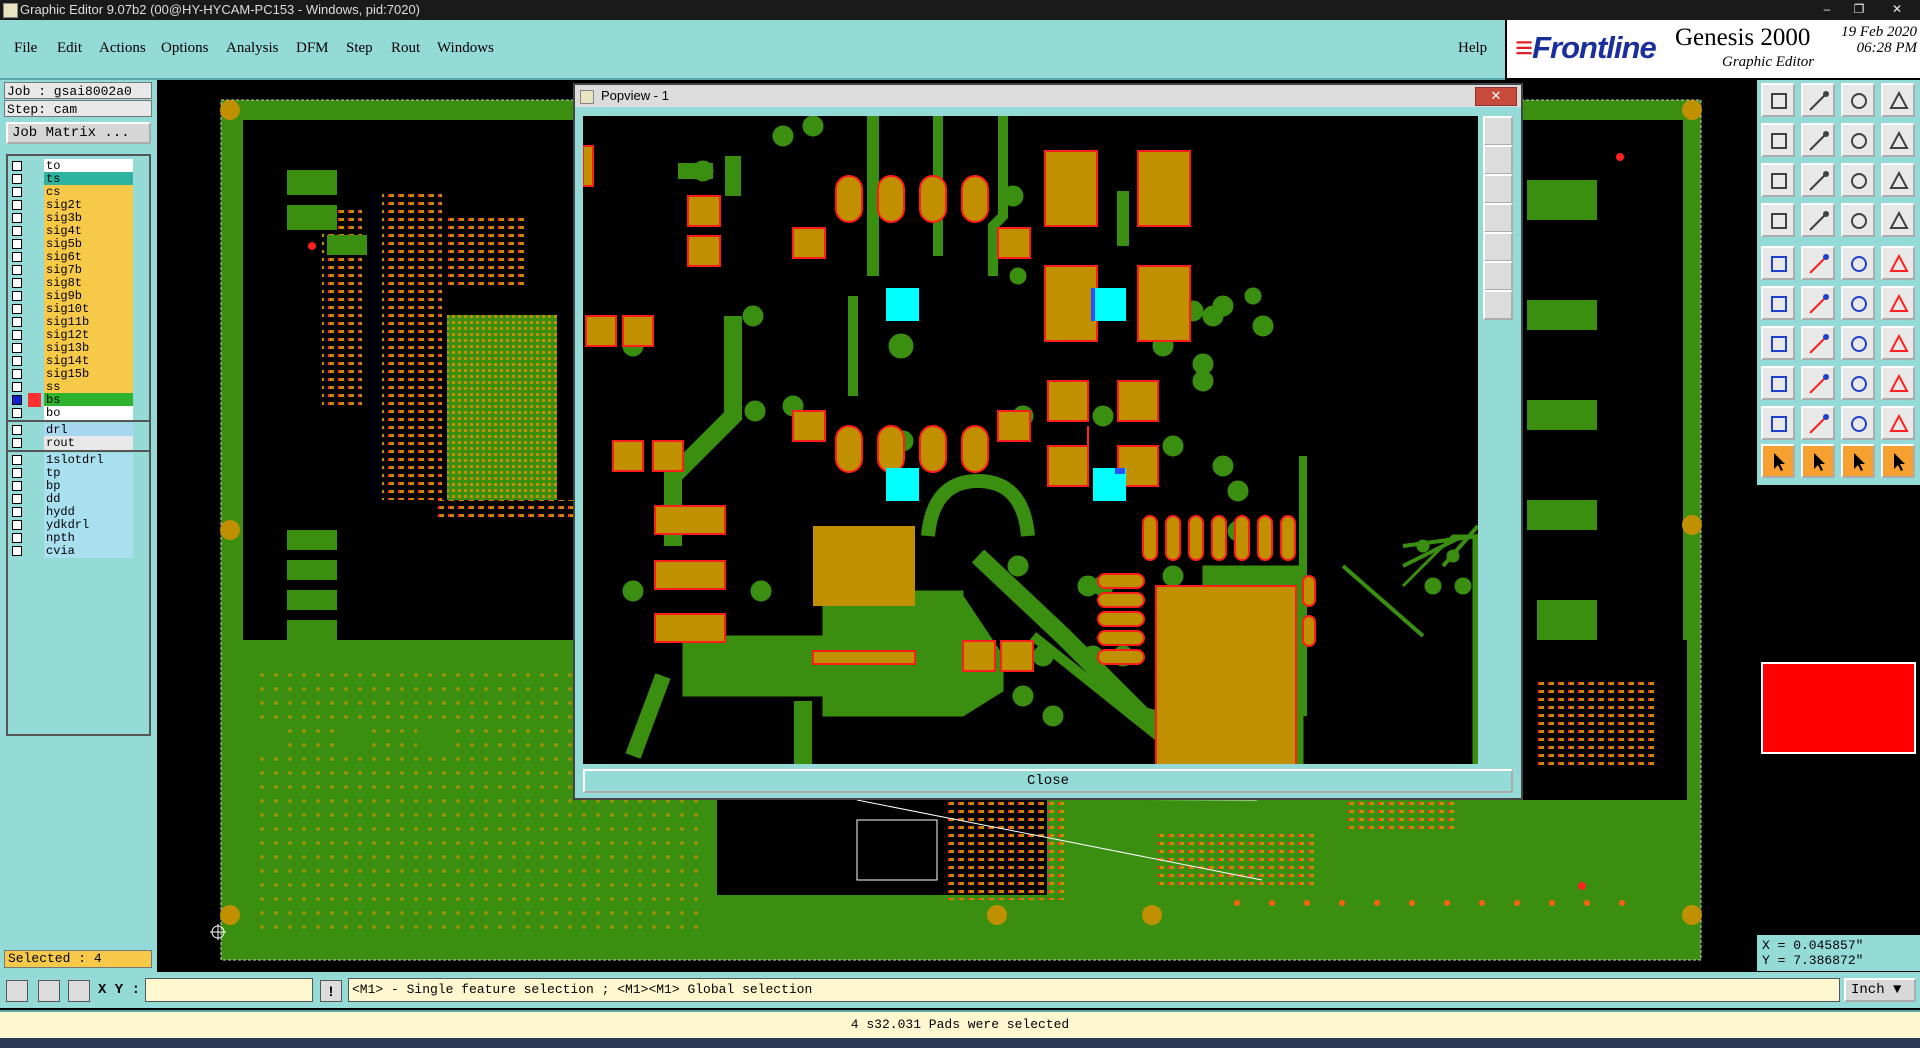 This screenshot has height=1048, width=1920. Describe the element at coordinates (88, 430) in the screenshot. I see `layer-name: drl` at that location.